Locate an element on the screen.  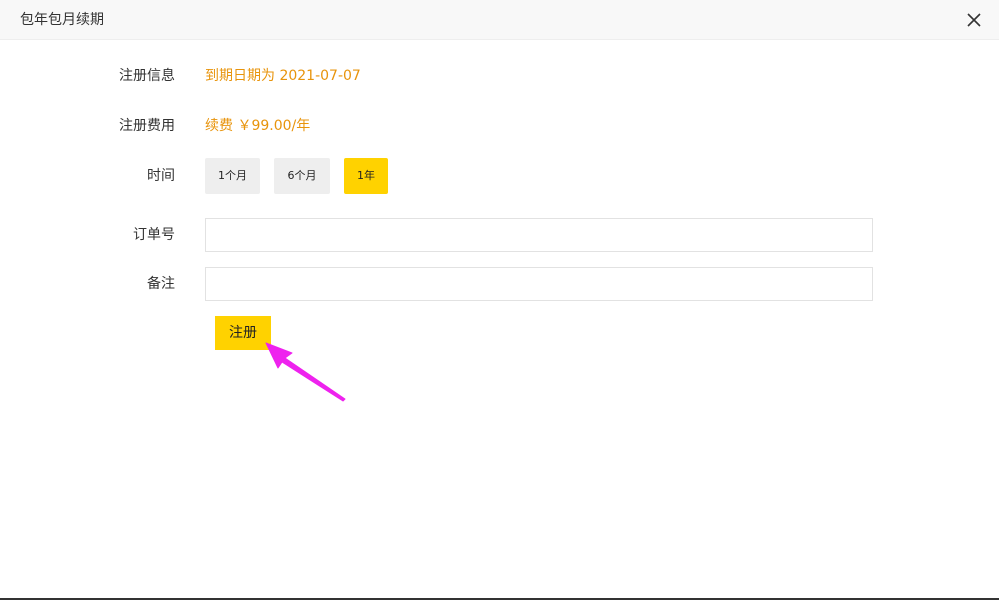
close-button is located at coordinates (974, 20).